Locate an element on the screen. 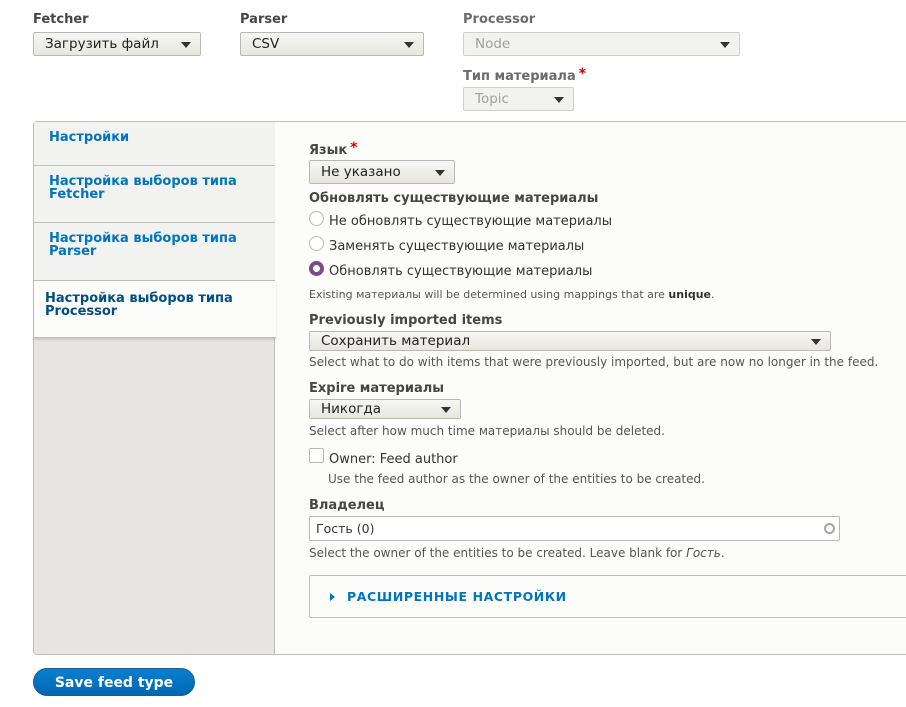 The width and height of the screenshot is (906, 707). radio-replace is located at coordinates (316, 243).